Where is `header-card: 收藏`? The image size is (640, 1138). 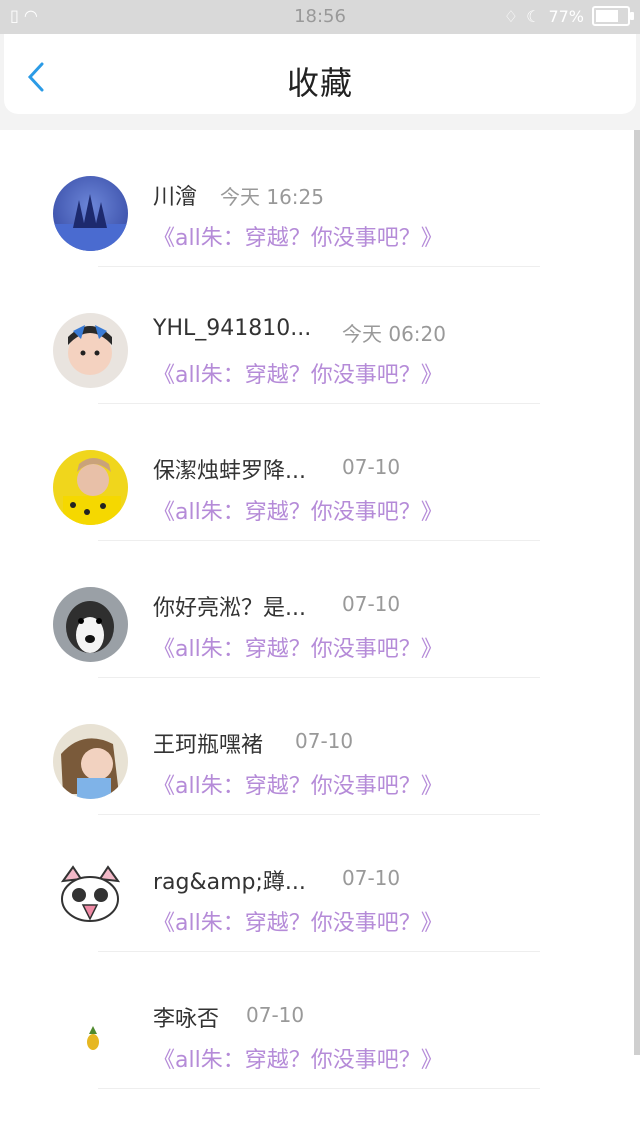 header-card: 收藏 is located at coordinates (320, 74).